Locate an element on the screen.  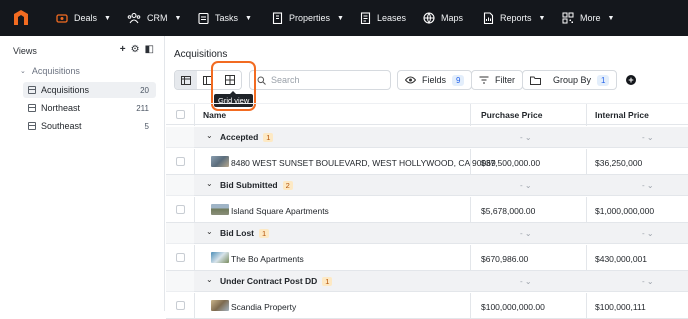
cell-purchase-price: $37,500,000.00 is located at coordinates (511, 163).